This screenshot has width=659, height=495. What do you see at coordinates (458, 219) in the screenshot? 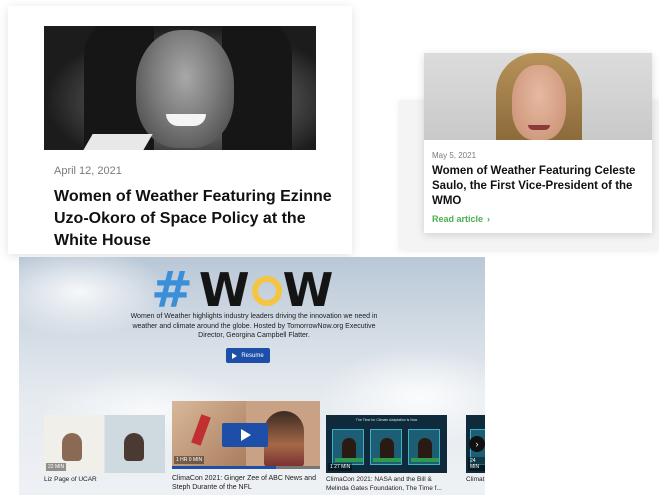
I see `read-article-label: Read article` at bounding box center [458, 219].